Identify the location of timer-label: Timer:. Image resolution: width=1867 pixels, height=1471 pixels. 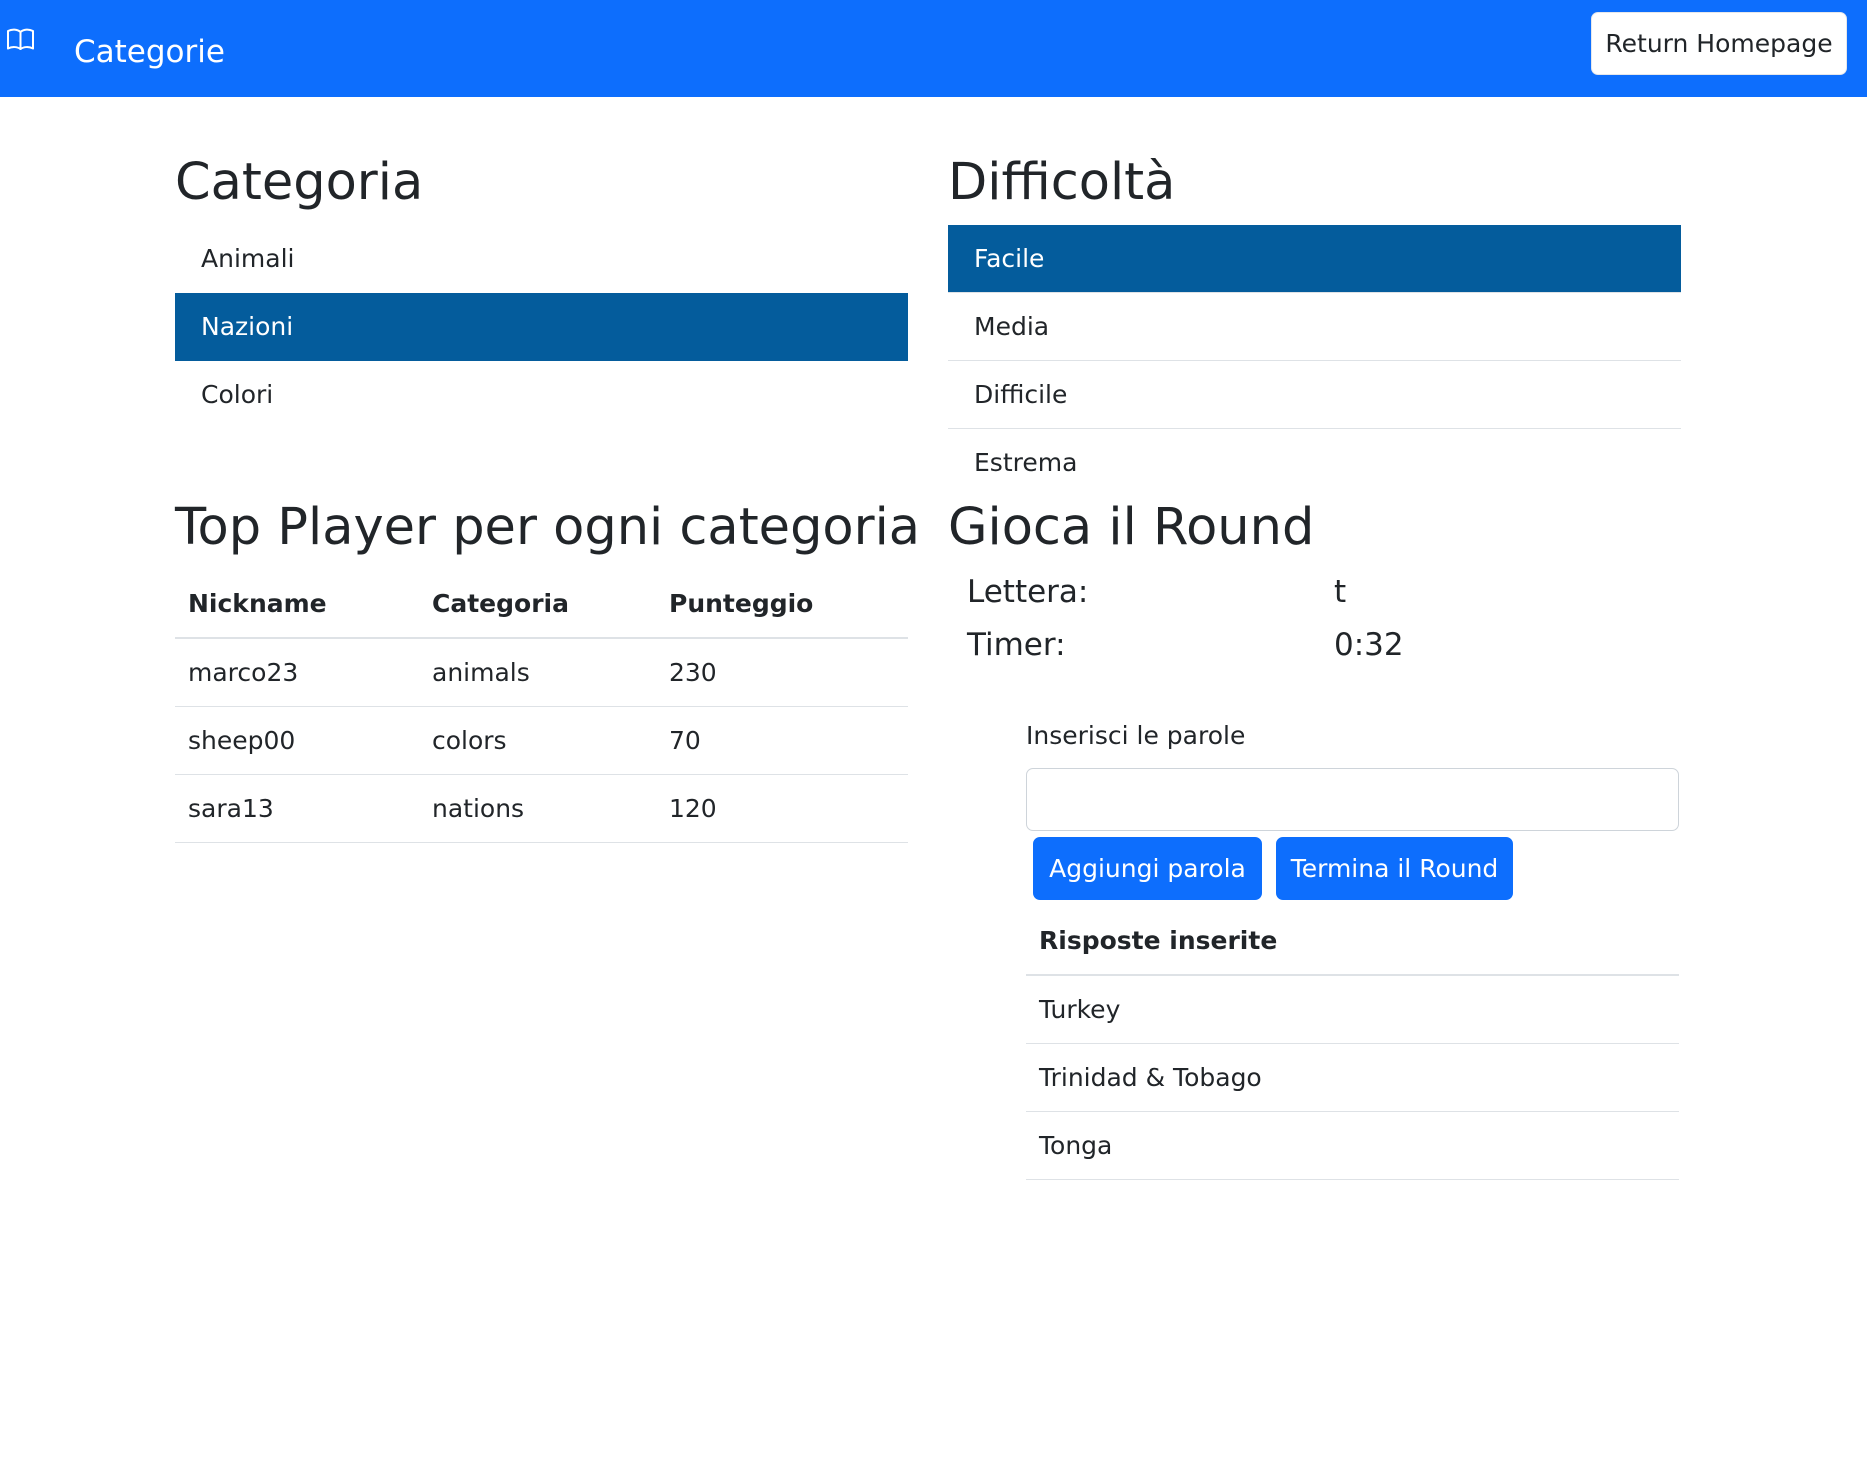
(1016, 645).